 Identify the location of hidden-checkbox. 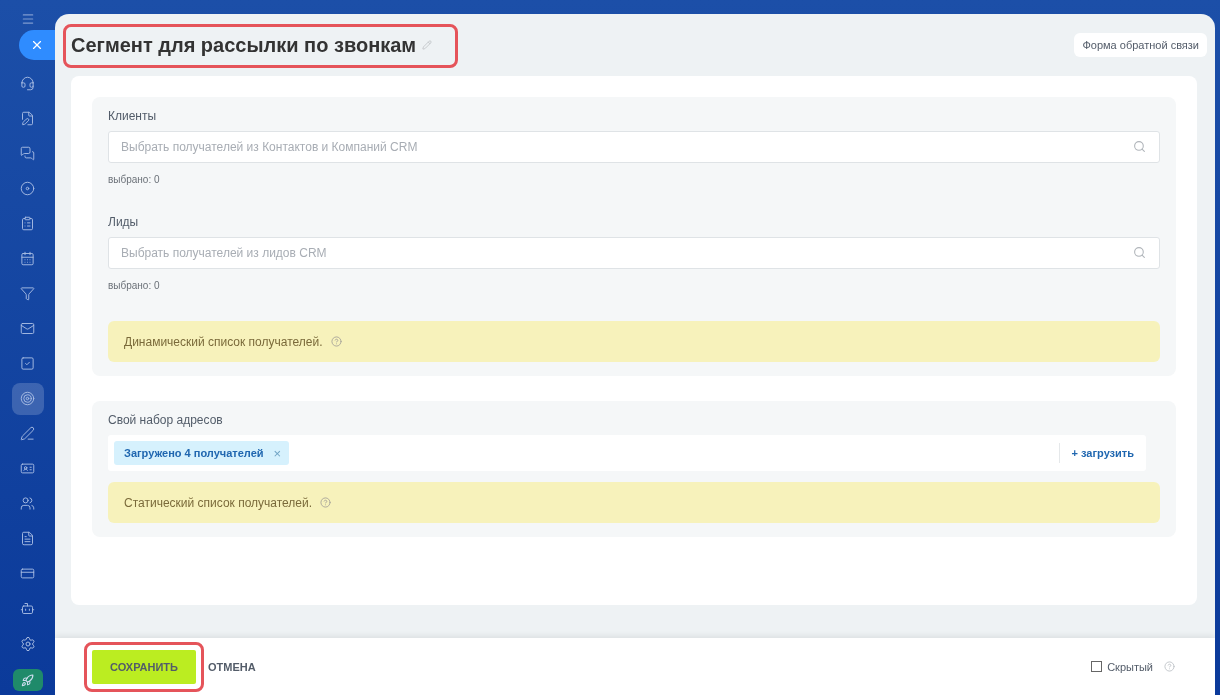
(1097, 666).